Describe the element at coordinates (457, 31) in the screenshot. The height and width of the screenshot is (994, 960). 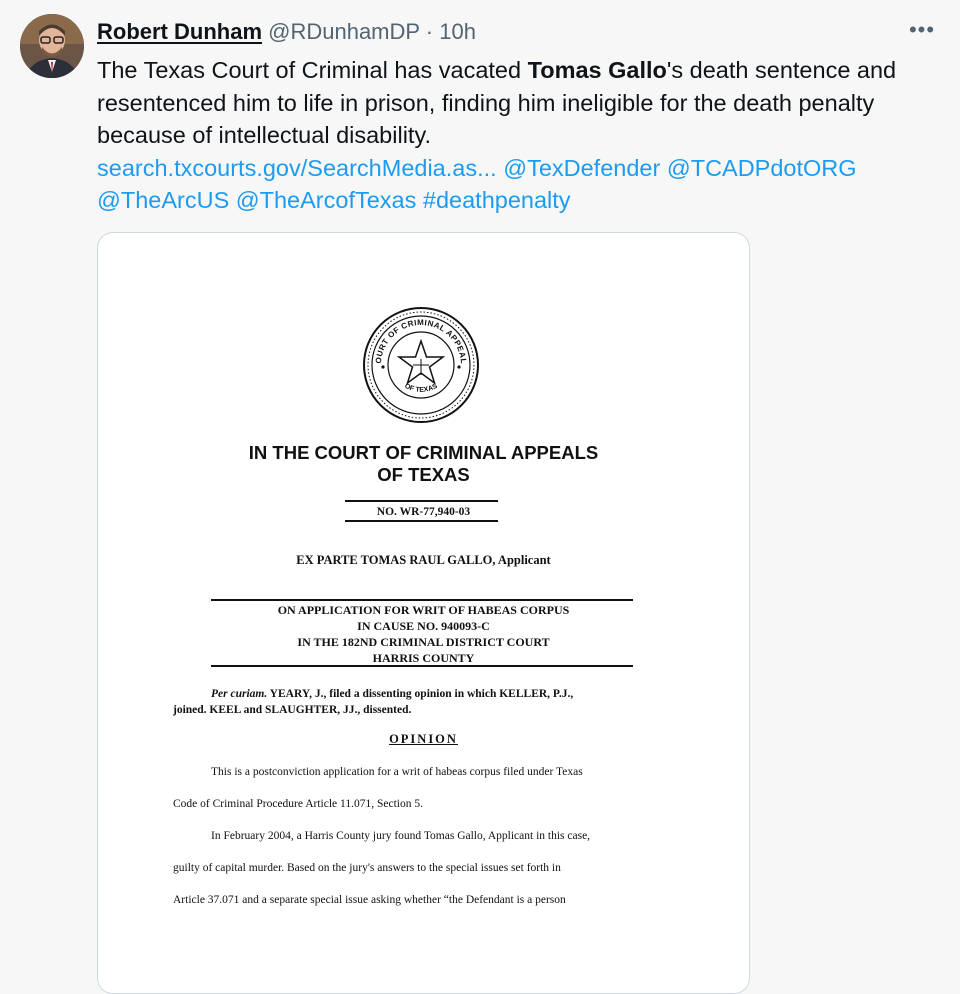
I see `timestamp: 10h` at that location.